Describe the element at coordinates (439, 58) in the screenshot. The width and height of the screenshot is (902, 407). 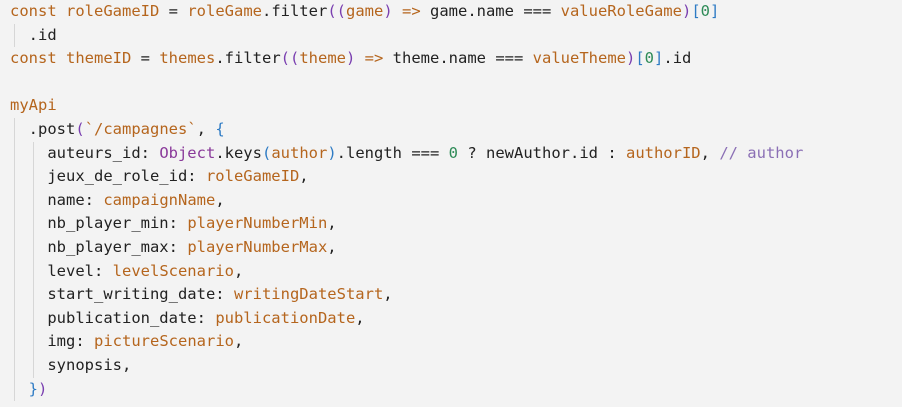
I see `code-token: theme.name` at that location.